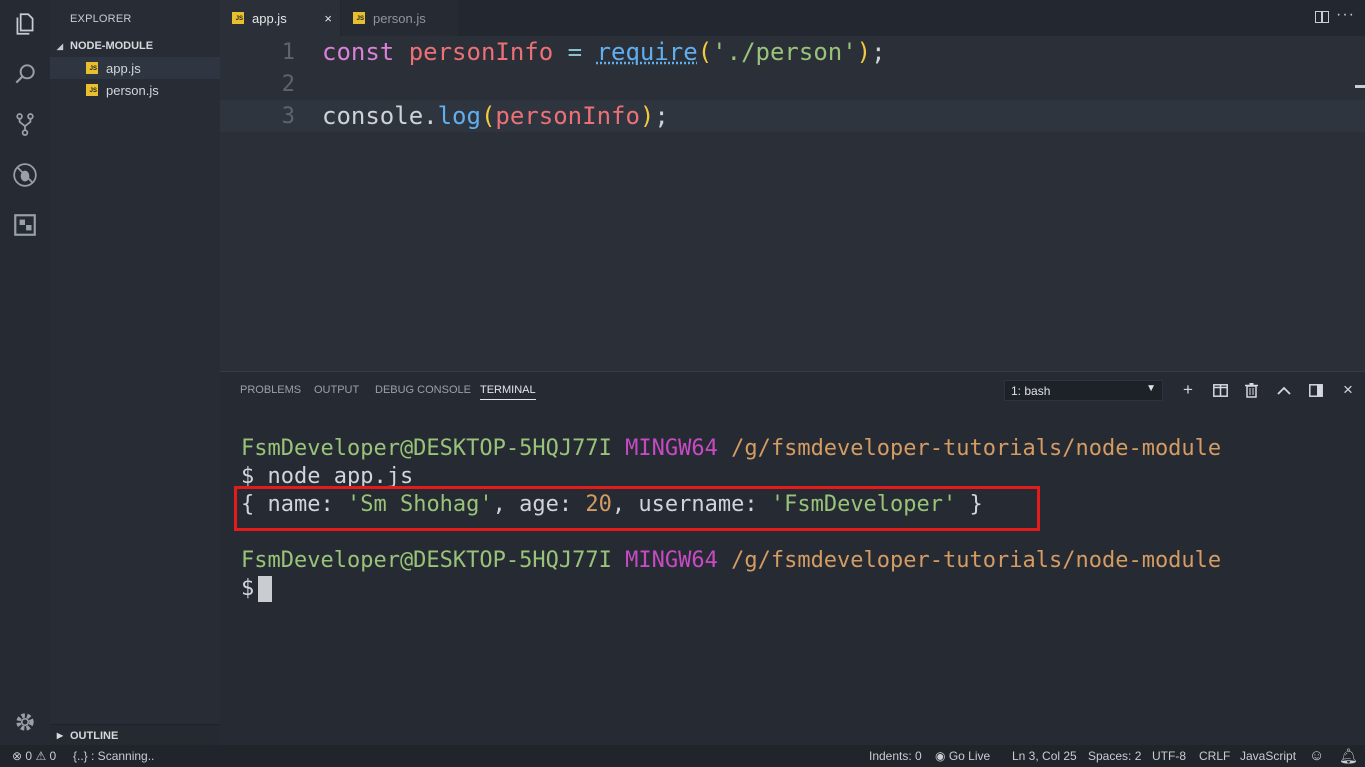 Image resolution: width=1365 pixels, height=767 pixels. What do you see at coordinates (288, 116) in the screenshot?
I see `line-number: 3` at bounding box center [288, 116].